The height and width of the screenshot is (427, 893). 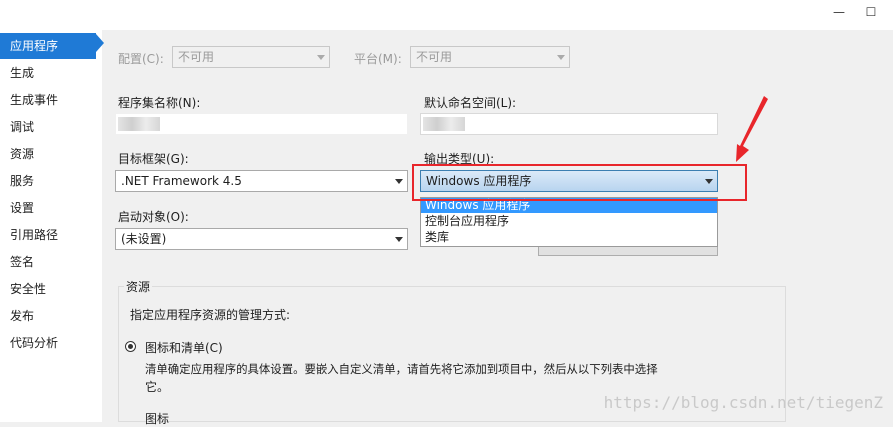 What do you see at coordinates (490, 57) in the screenshot?
I see `platform-select: 不可用` at bounding box center [490, 57].